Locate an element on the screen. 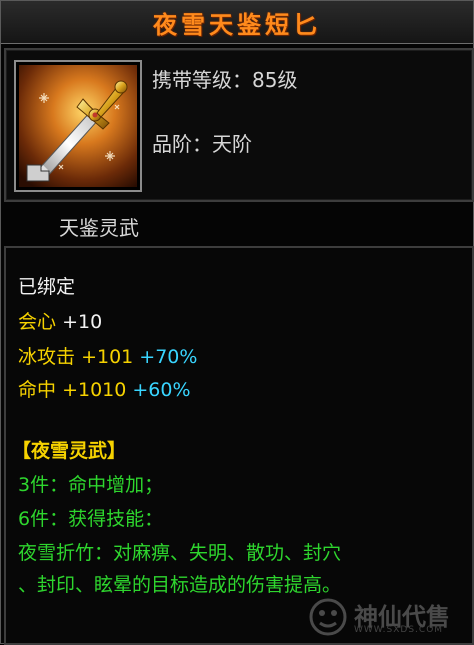 This screenshot has height=645, width=474. set-skill-description-cont: 、封印、眩晕的目标造成的伤害提高。 is located at coordinates (180, 585).